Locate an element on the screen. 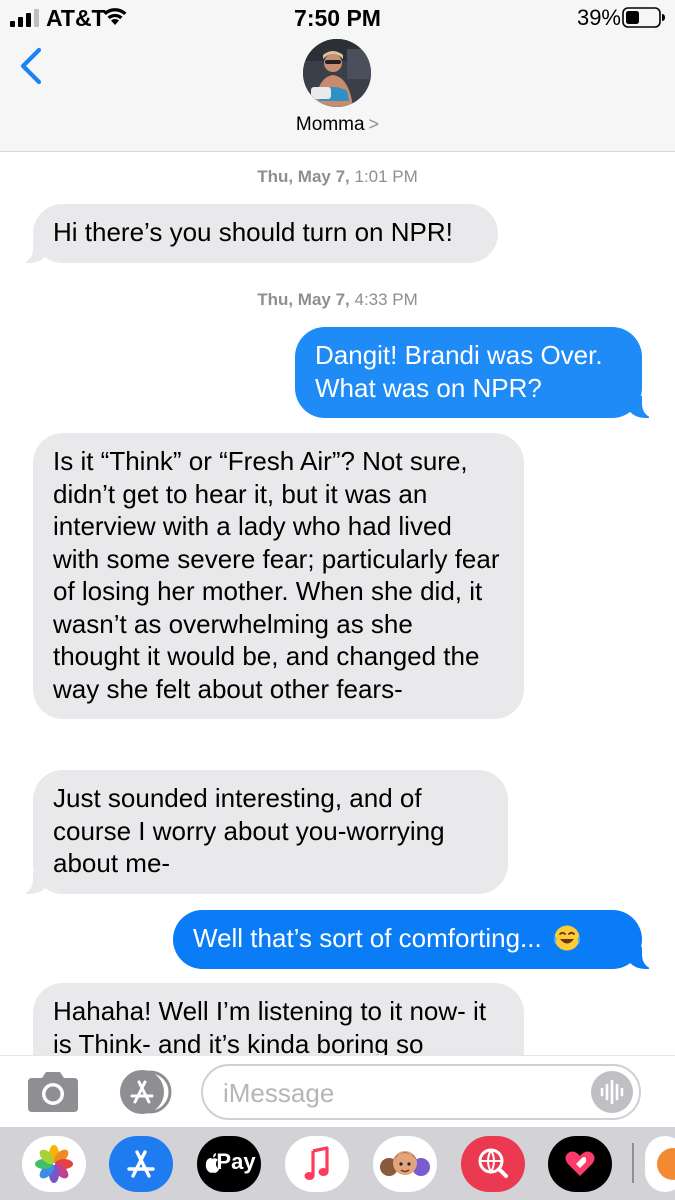 This screenshot has width=675, height=1200. message-timestamp: Thu, May 7, 4:33 PM is located at coordinates (337, 300).